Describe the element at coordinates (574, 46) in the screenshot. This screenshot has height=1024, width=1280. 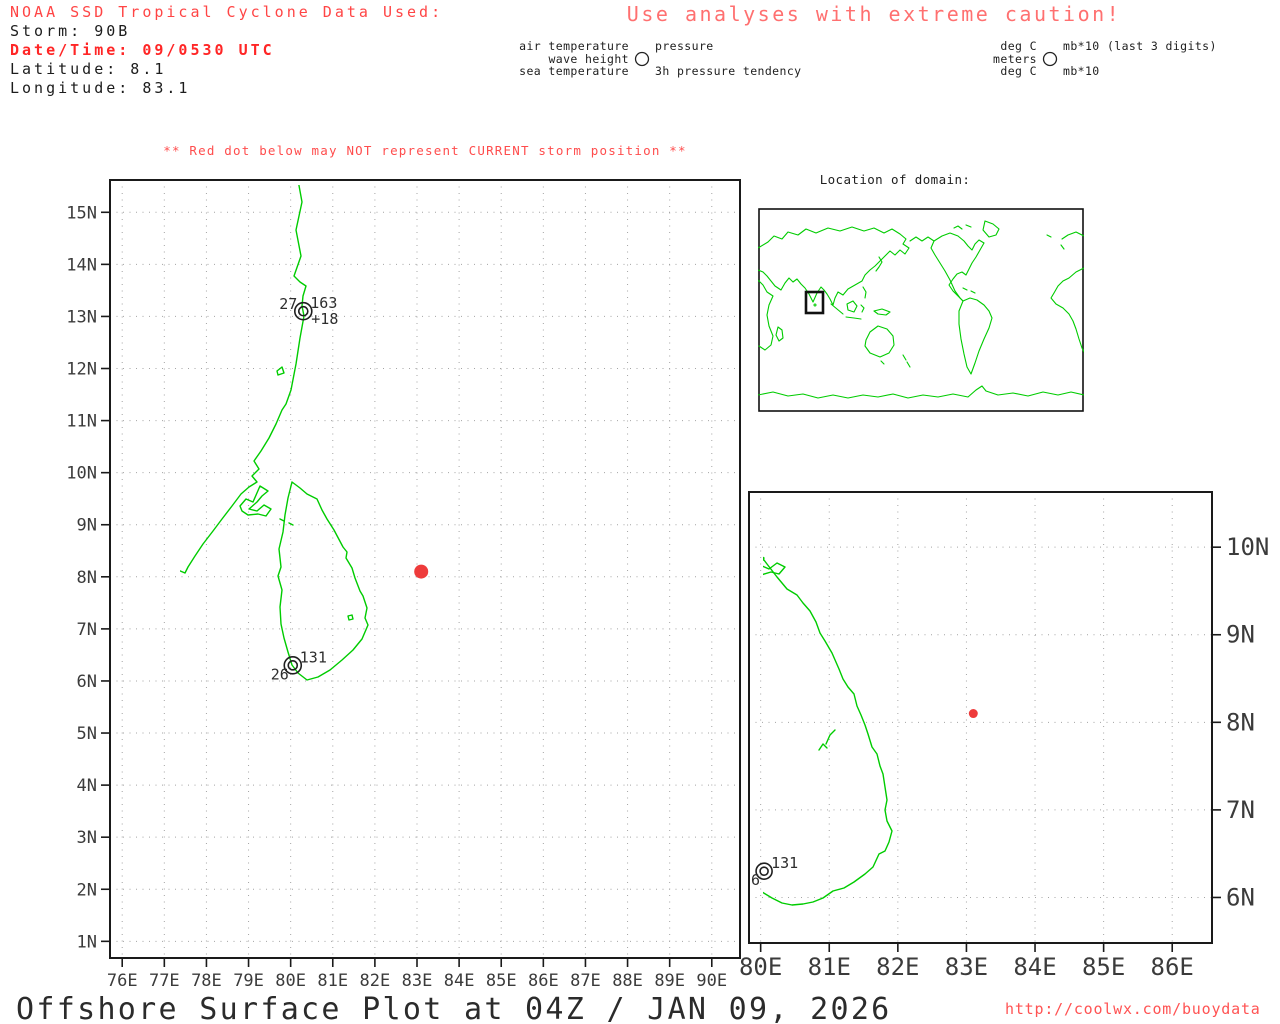
I see `legend-air-temperature-label: air temperature` at that location.